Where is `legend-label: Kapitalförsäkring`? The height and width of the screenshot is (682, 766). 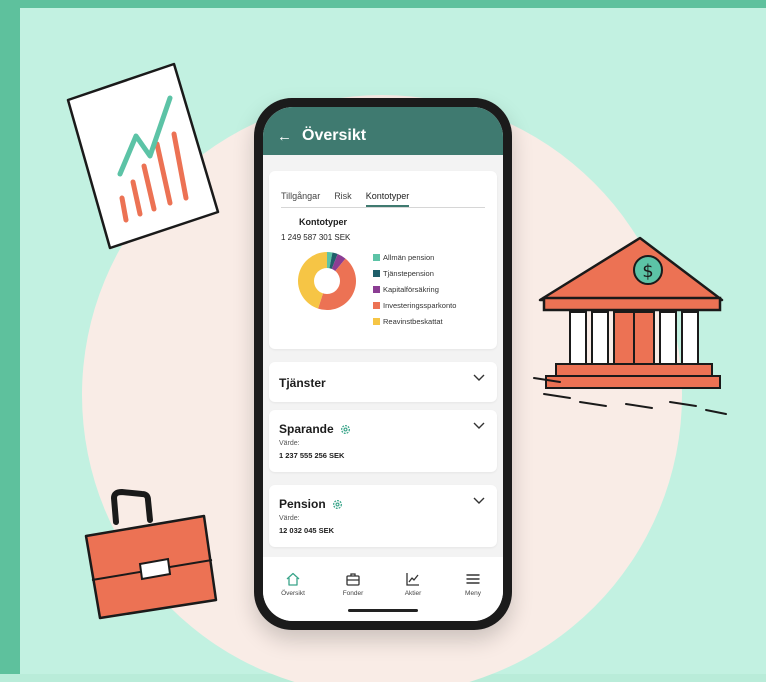 legend-label: Kapitalförsäkring is located at coordinates (411, 289).